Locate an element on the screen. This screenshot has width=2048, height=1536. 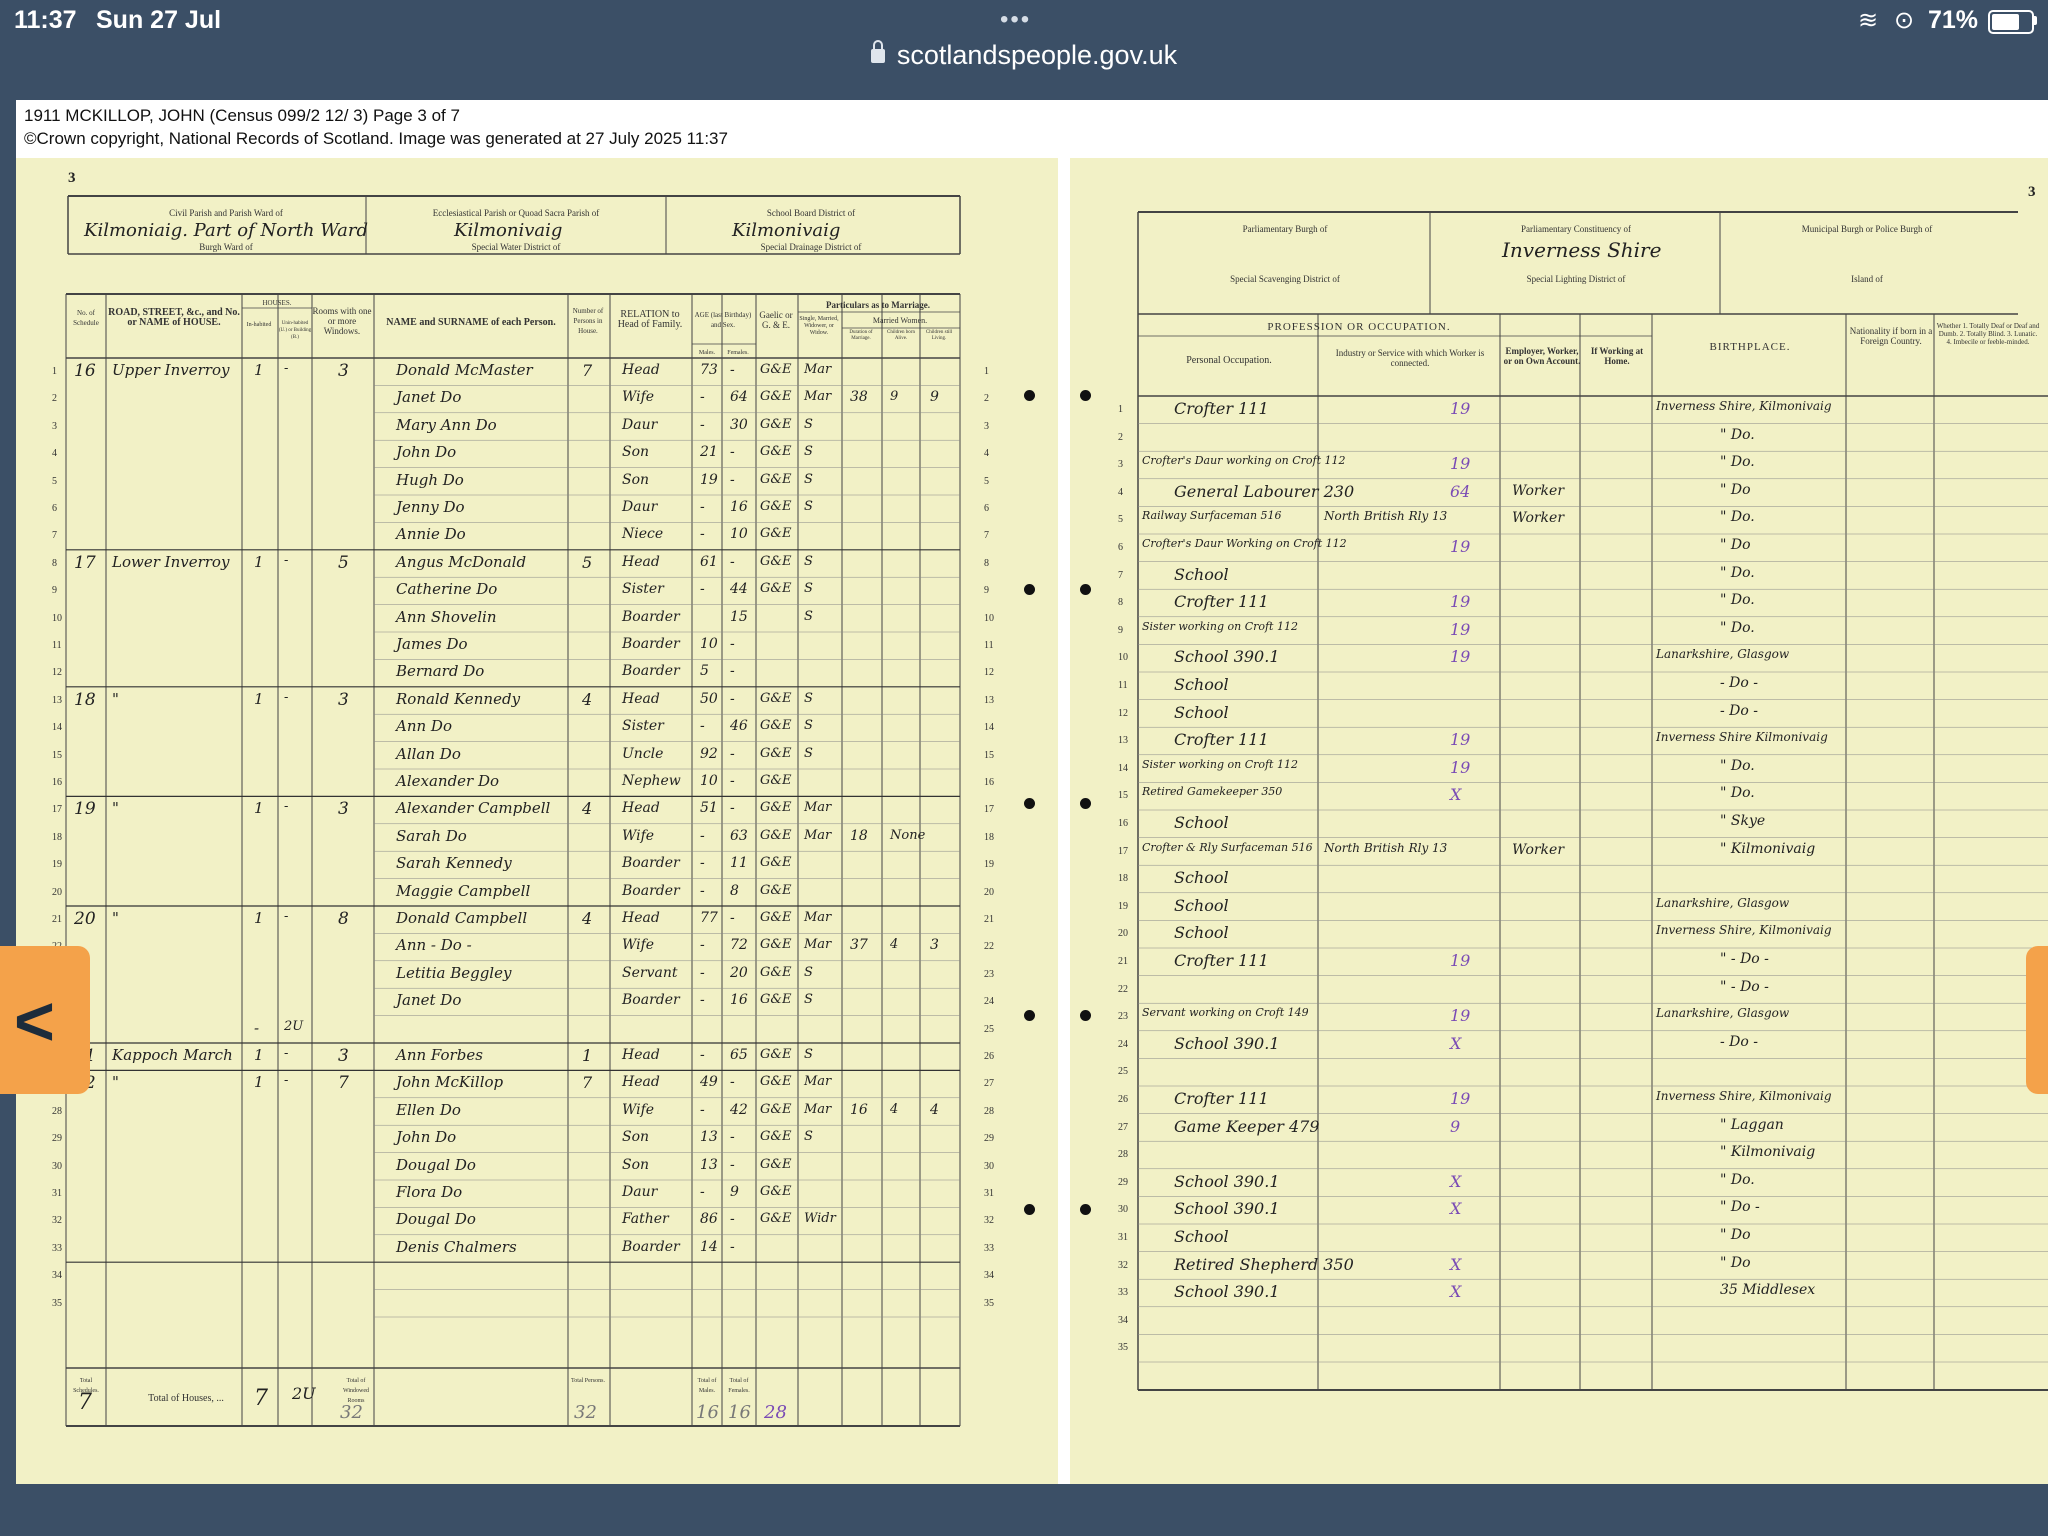
row-number: 34 is located at coordinates (1123, 1320).